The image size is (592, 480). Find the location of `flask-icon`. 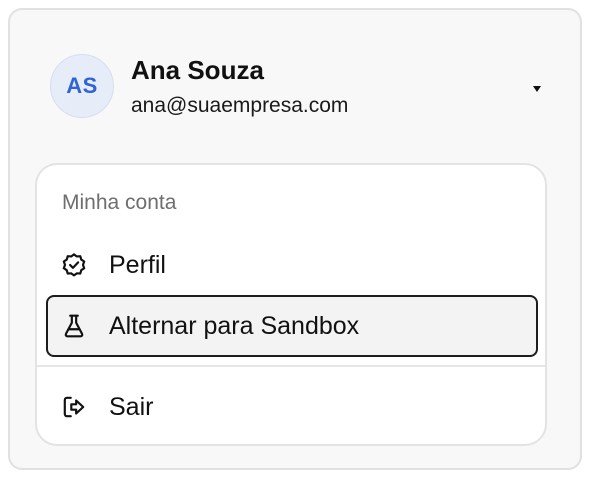

flask-icon is located at coordinates (74, 326).